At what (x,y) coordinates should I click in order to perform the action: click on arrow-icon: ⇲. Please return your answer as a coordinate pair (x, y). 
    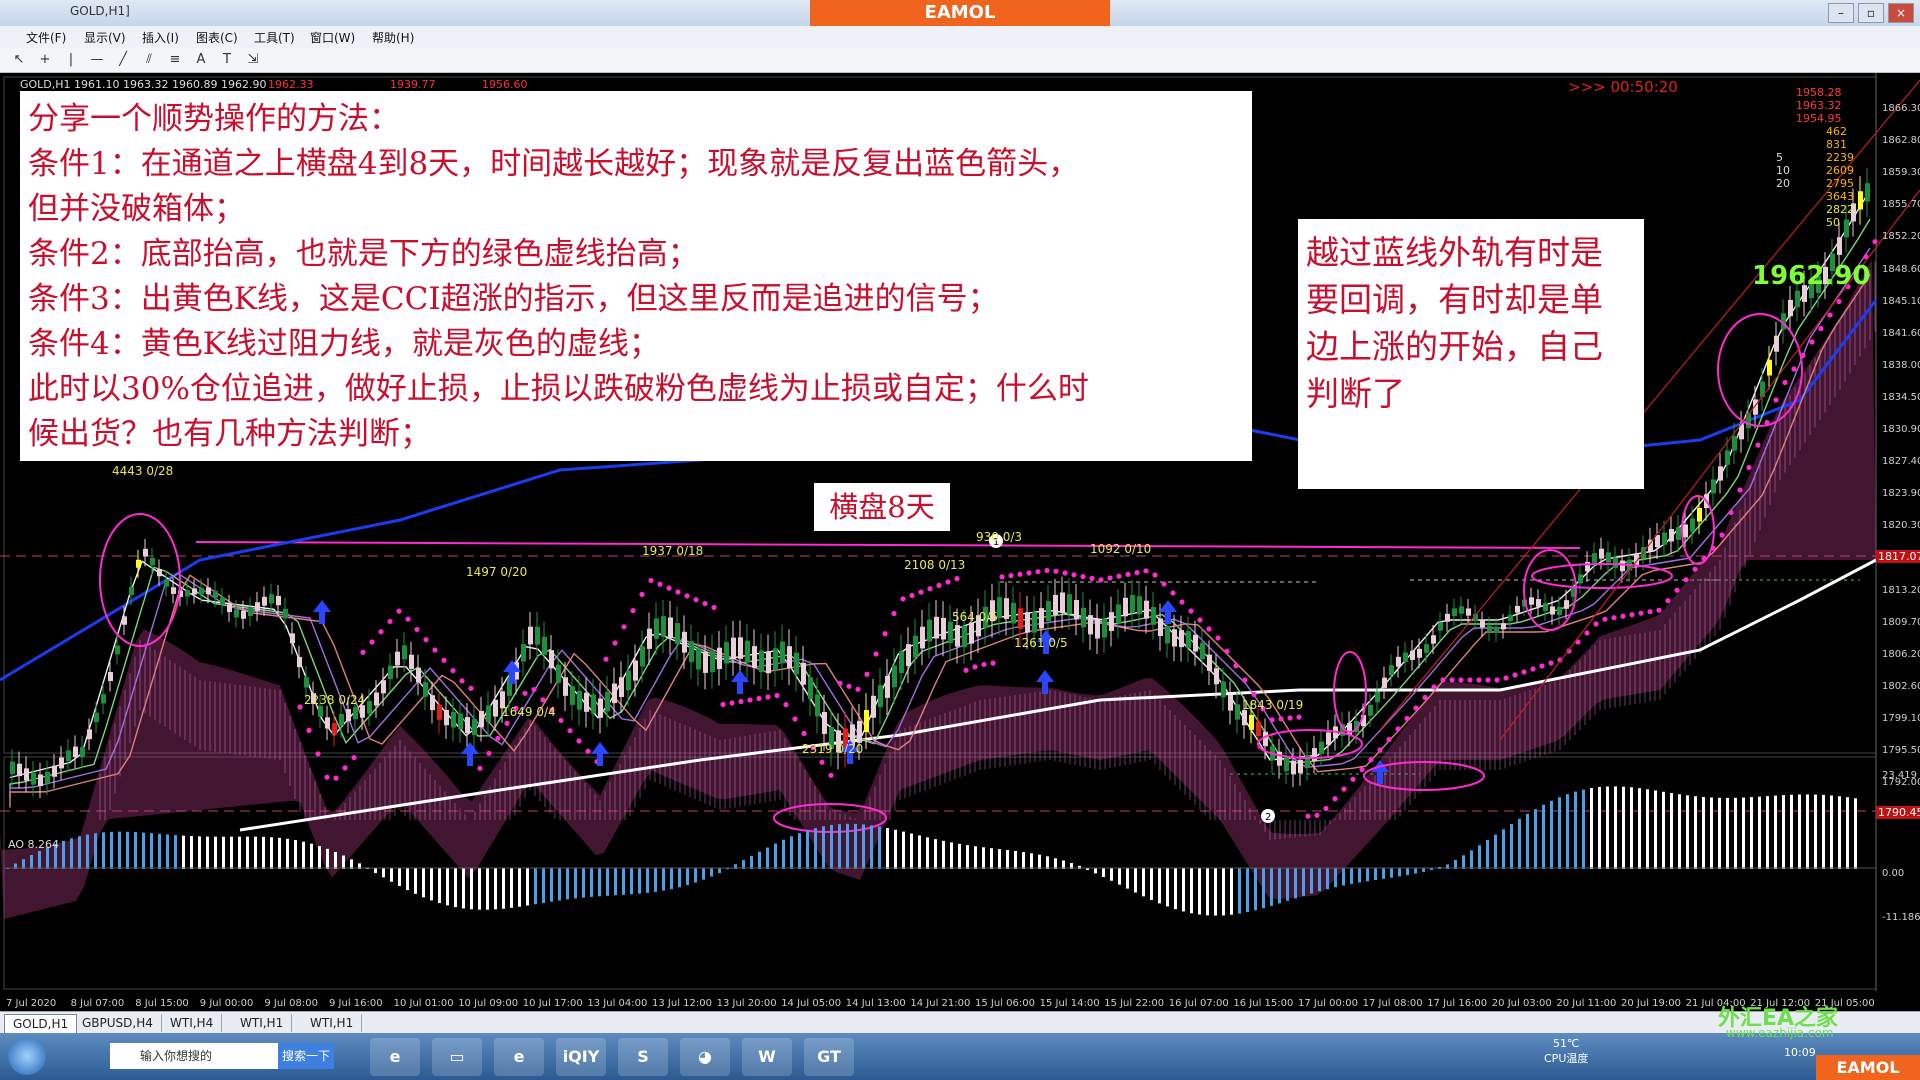
    Looking at the image, I should click on (253, 60).